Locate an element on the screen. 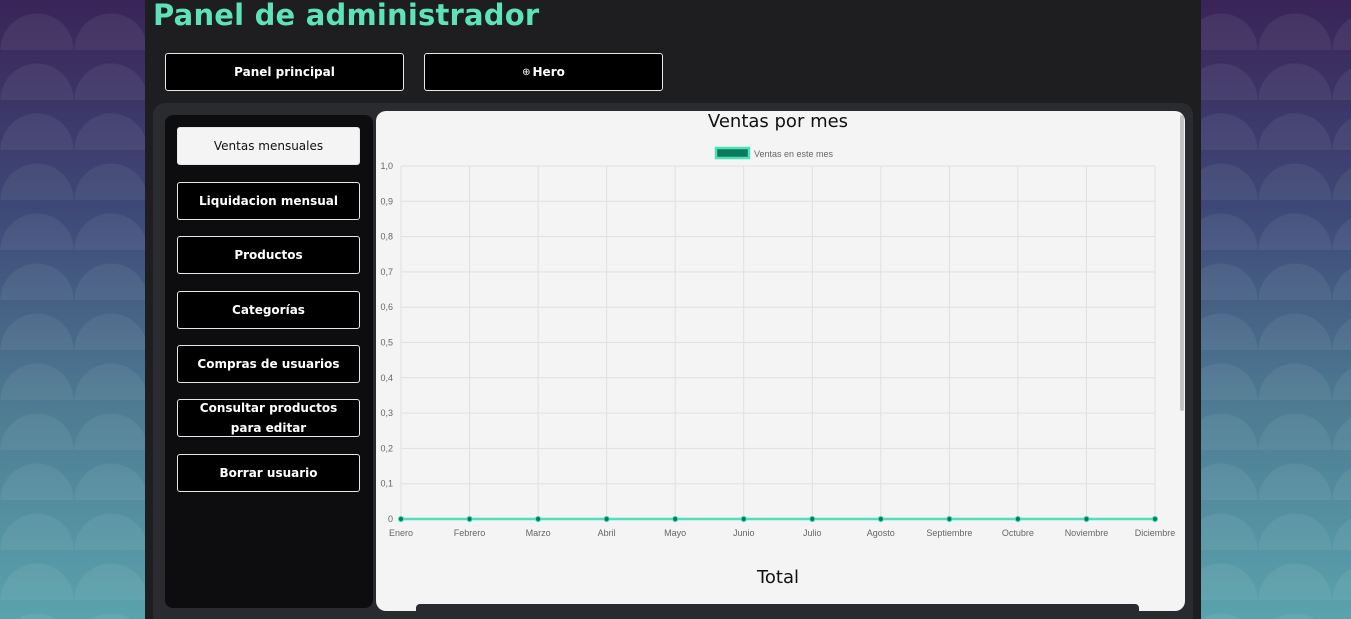 This screenshot has height=619, width=1351. x-tick-label: Diciembre is located at coordinates (1155, 533).